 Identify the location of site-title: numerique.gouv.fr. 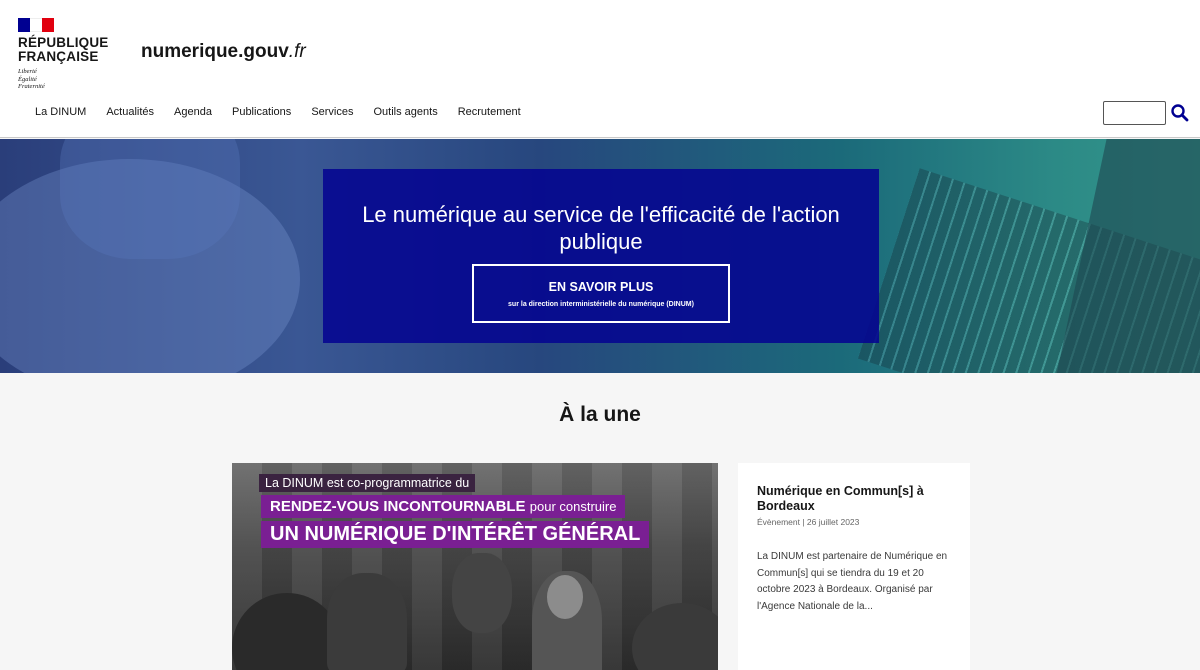
(223, 52).